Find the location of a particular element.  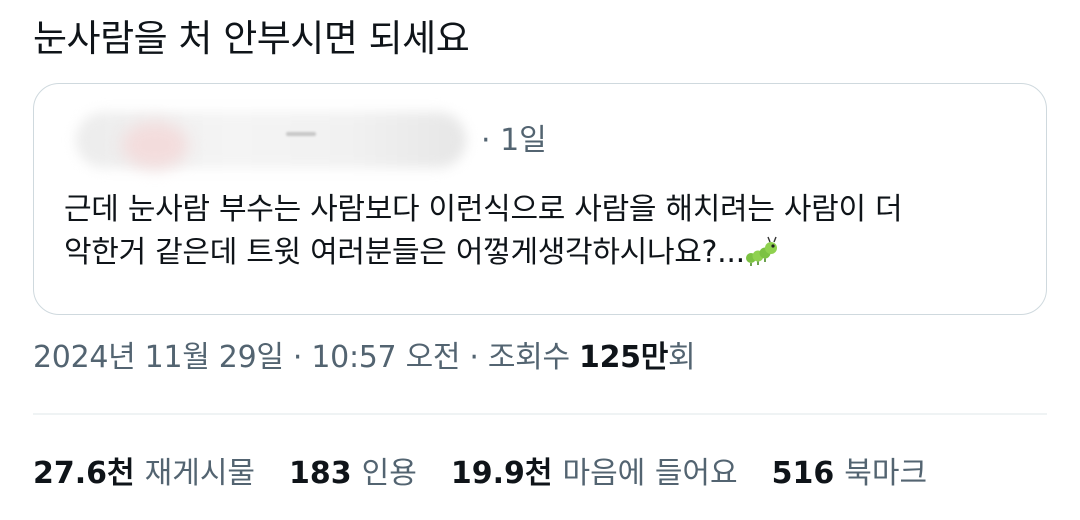

post-text: 눈사람을 처 안부시면 되세요 is located at coordinates (251, 38).